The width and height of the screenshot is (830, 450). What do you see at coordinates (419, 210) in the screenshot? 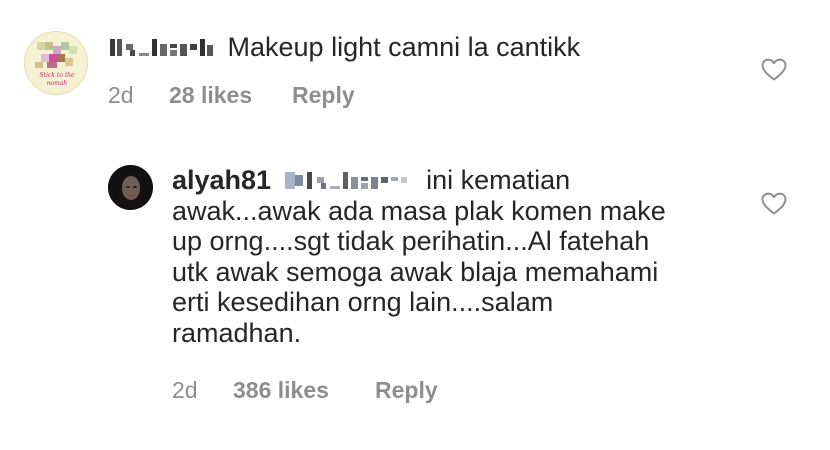
I see `comment-body-line: awak...awak ada masa plak komen make` at bounding box center [419, 210].